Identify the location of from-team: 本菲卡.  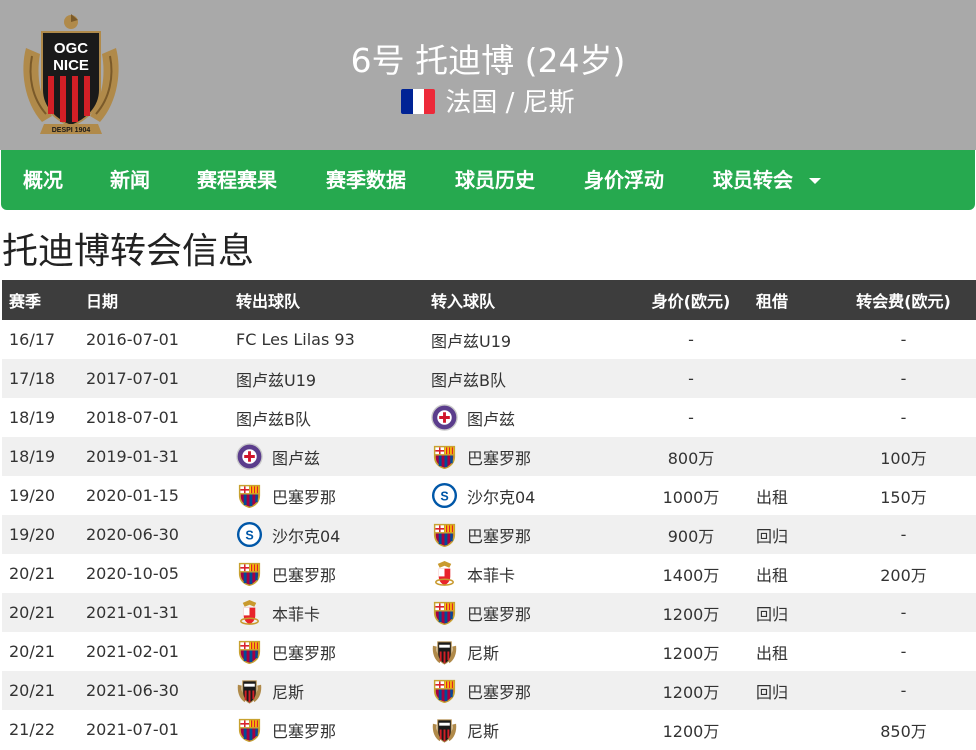
(333, 612).